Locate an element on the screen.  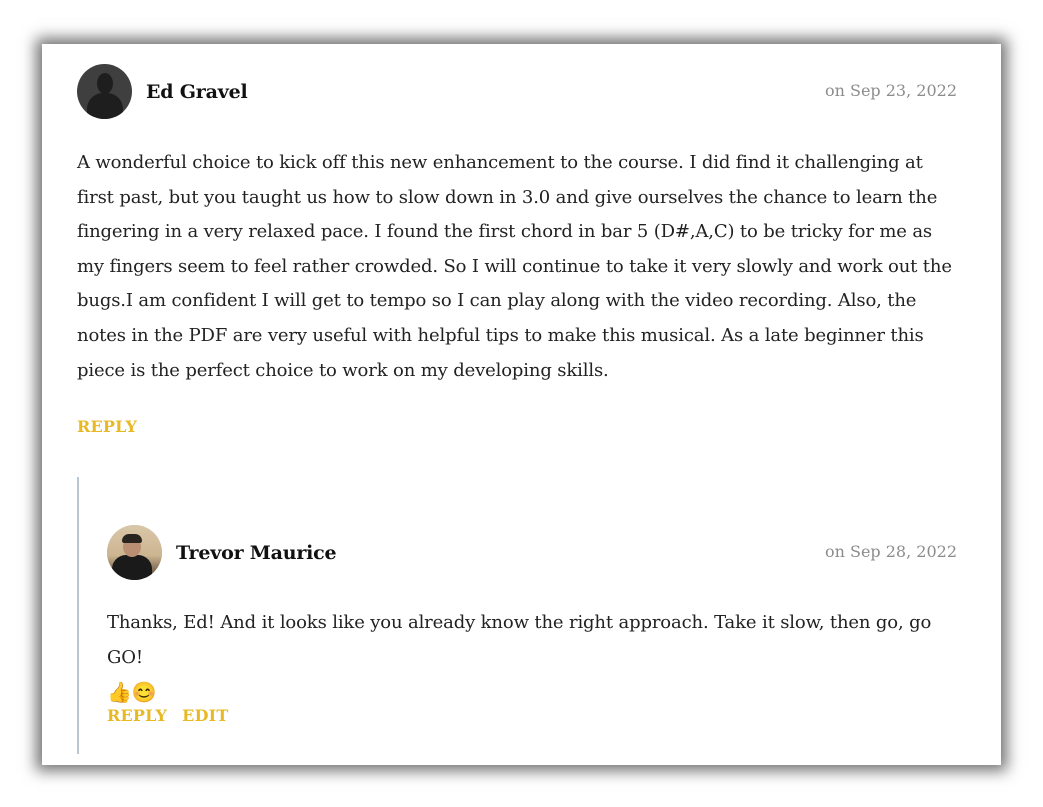
comment-actions: REPLY EDIT is located at coordinates (167, 715).